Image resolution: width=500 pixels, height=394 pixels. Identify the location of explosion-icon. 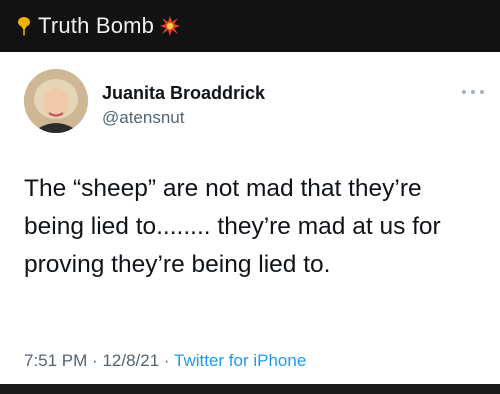
(170, 26).